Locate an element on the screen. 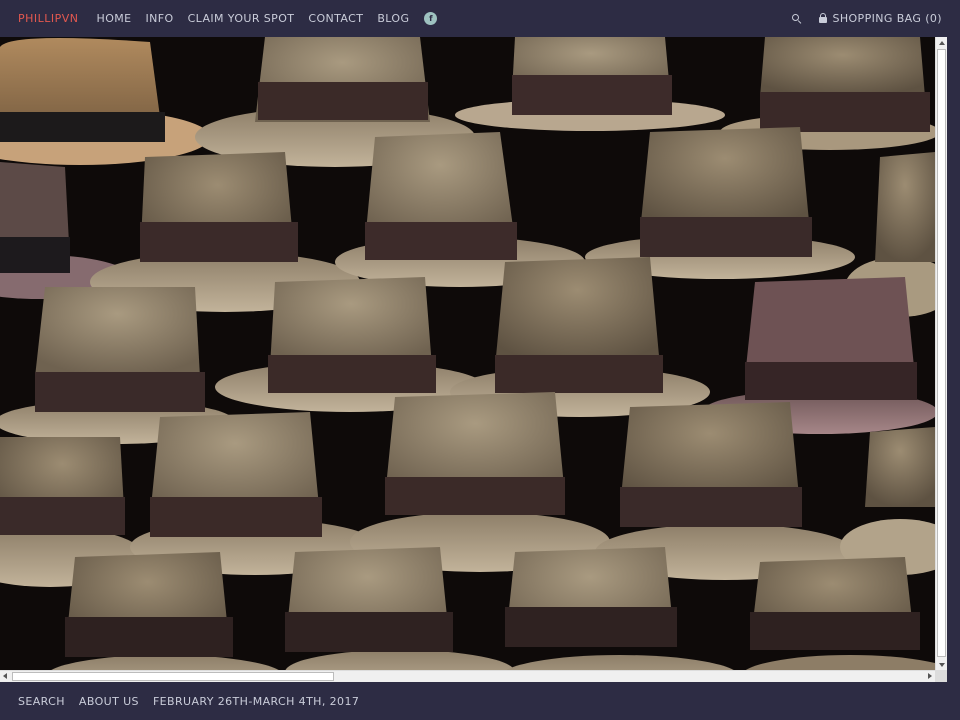  vertical-scroll-thumb is located at coordinates (941, 353).